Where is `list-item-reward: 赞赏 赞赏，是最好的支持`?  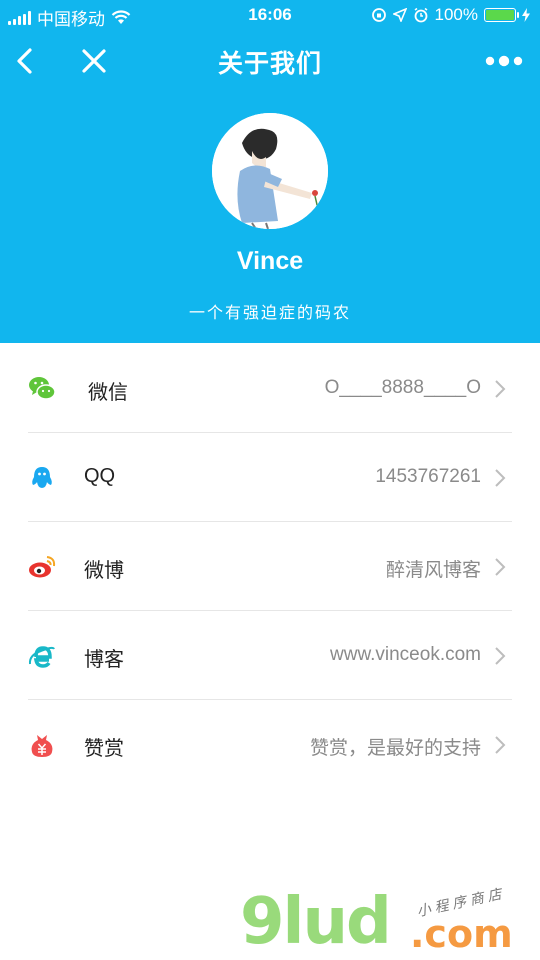
list-item-reward: 赞赏 赞赏，是最好的支持 is located at coordinates (270, 744).